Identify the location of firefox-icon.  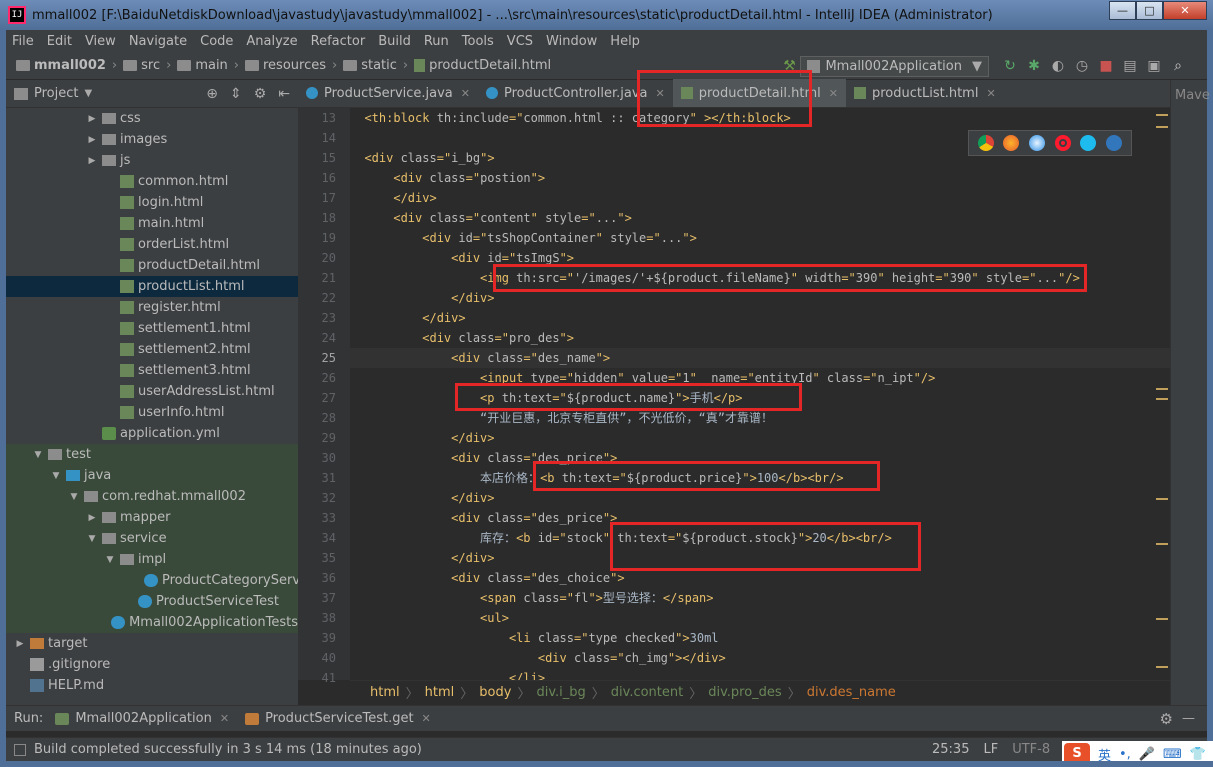
(1011, 143).